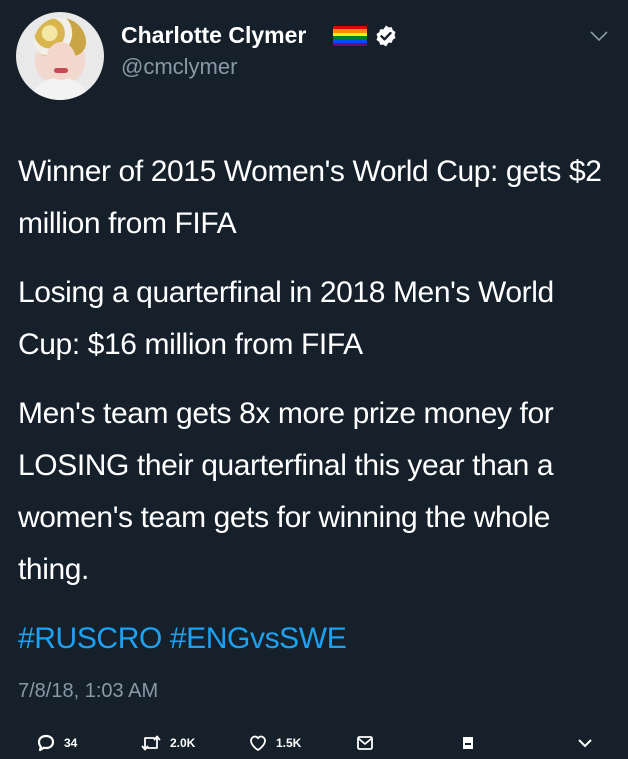 Image resolution: width=628 pixels, height=759 pixels. Describe the element at coordinates (56, 743) in the screenshot. I see `reply-button: 34` at that location.